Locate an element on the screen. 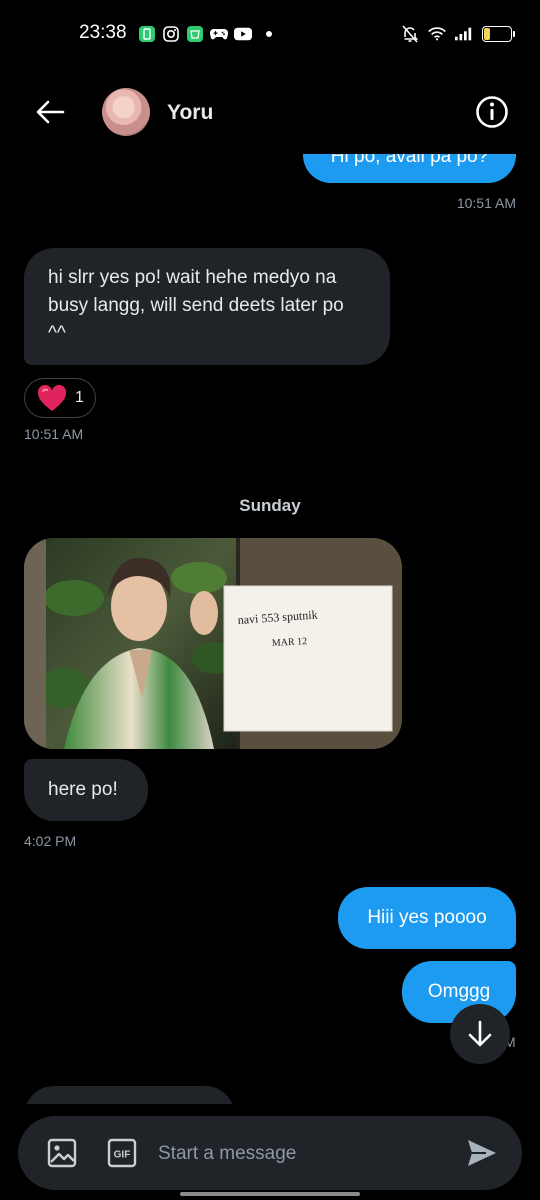  message-bubble-outgoing: Hiii yes poooo is located at coordinates (427, 918).